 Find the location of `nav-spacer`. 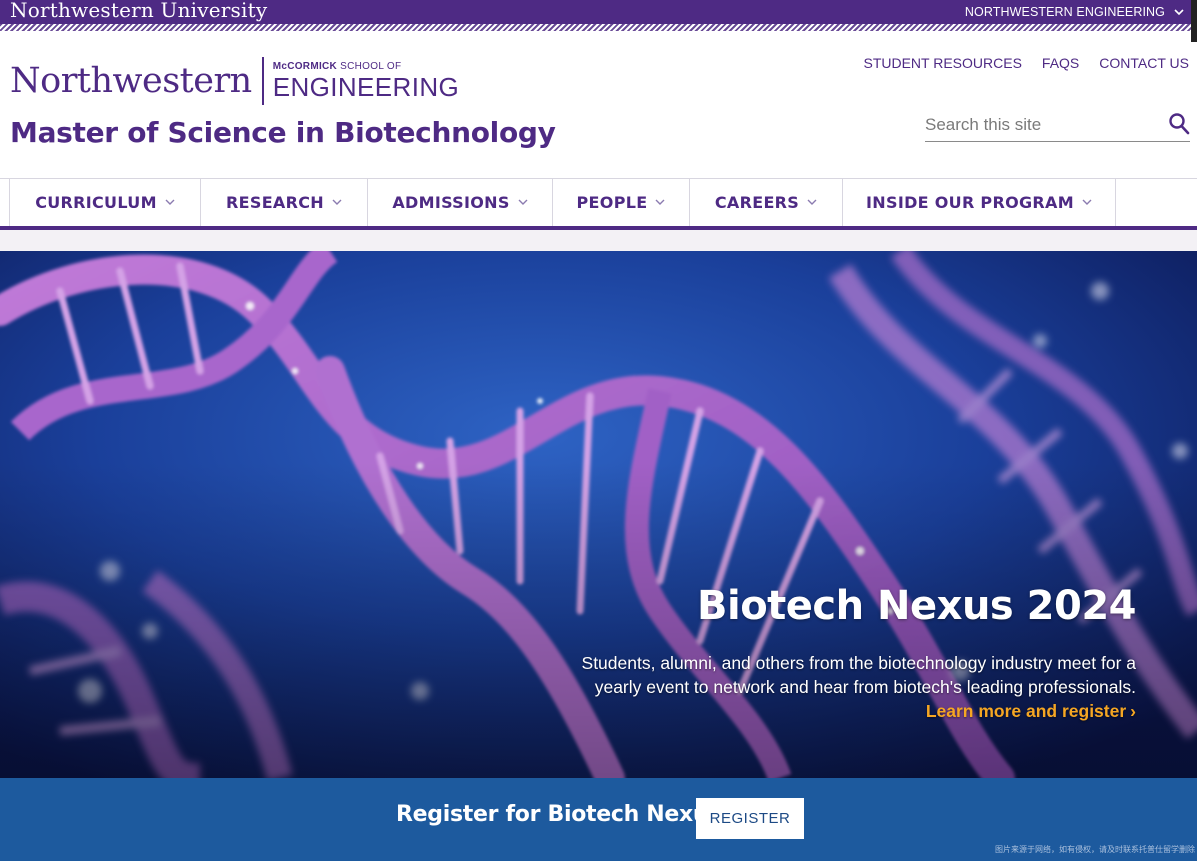

nav-spacer is located at coordinates (598, 240).